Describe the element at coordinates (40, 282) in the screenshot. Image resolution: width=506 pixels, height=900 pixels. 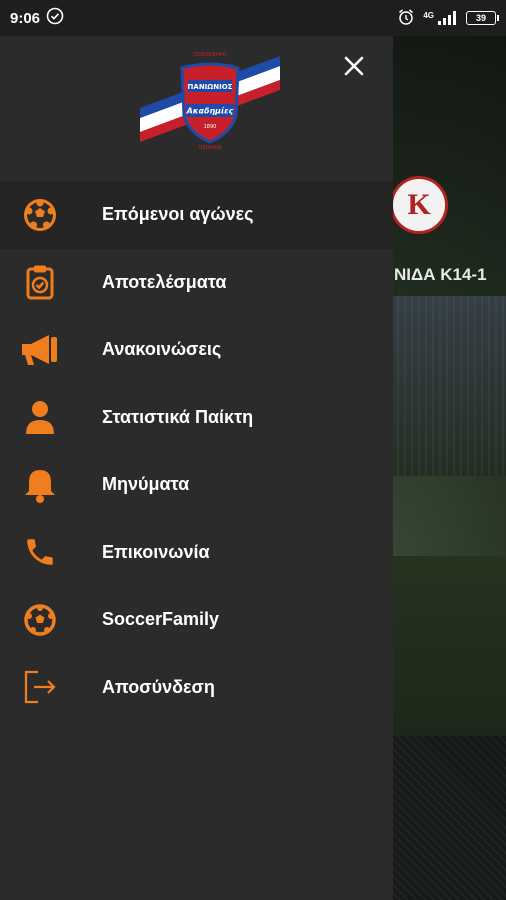
I see `clipboard-check-icon` at that location.